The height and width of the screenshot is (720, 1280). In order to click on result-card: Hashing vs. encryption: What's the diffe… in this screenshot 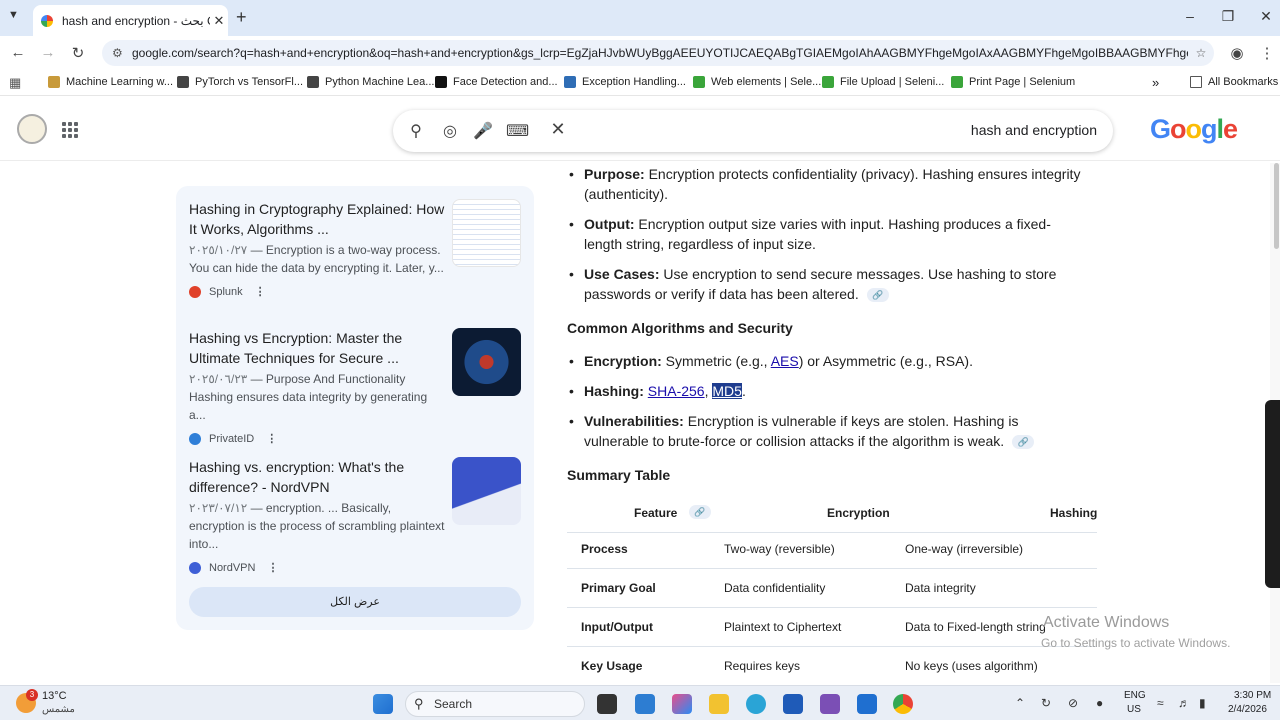, I will do `click(355, 515)`.